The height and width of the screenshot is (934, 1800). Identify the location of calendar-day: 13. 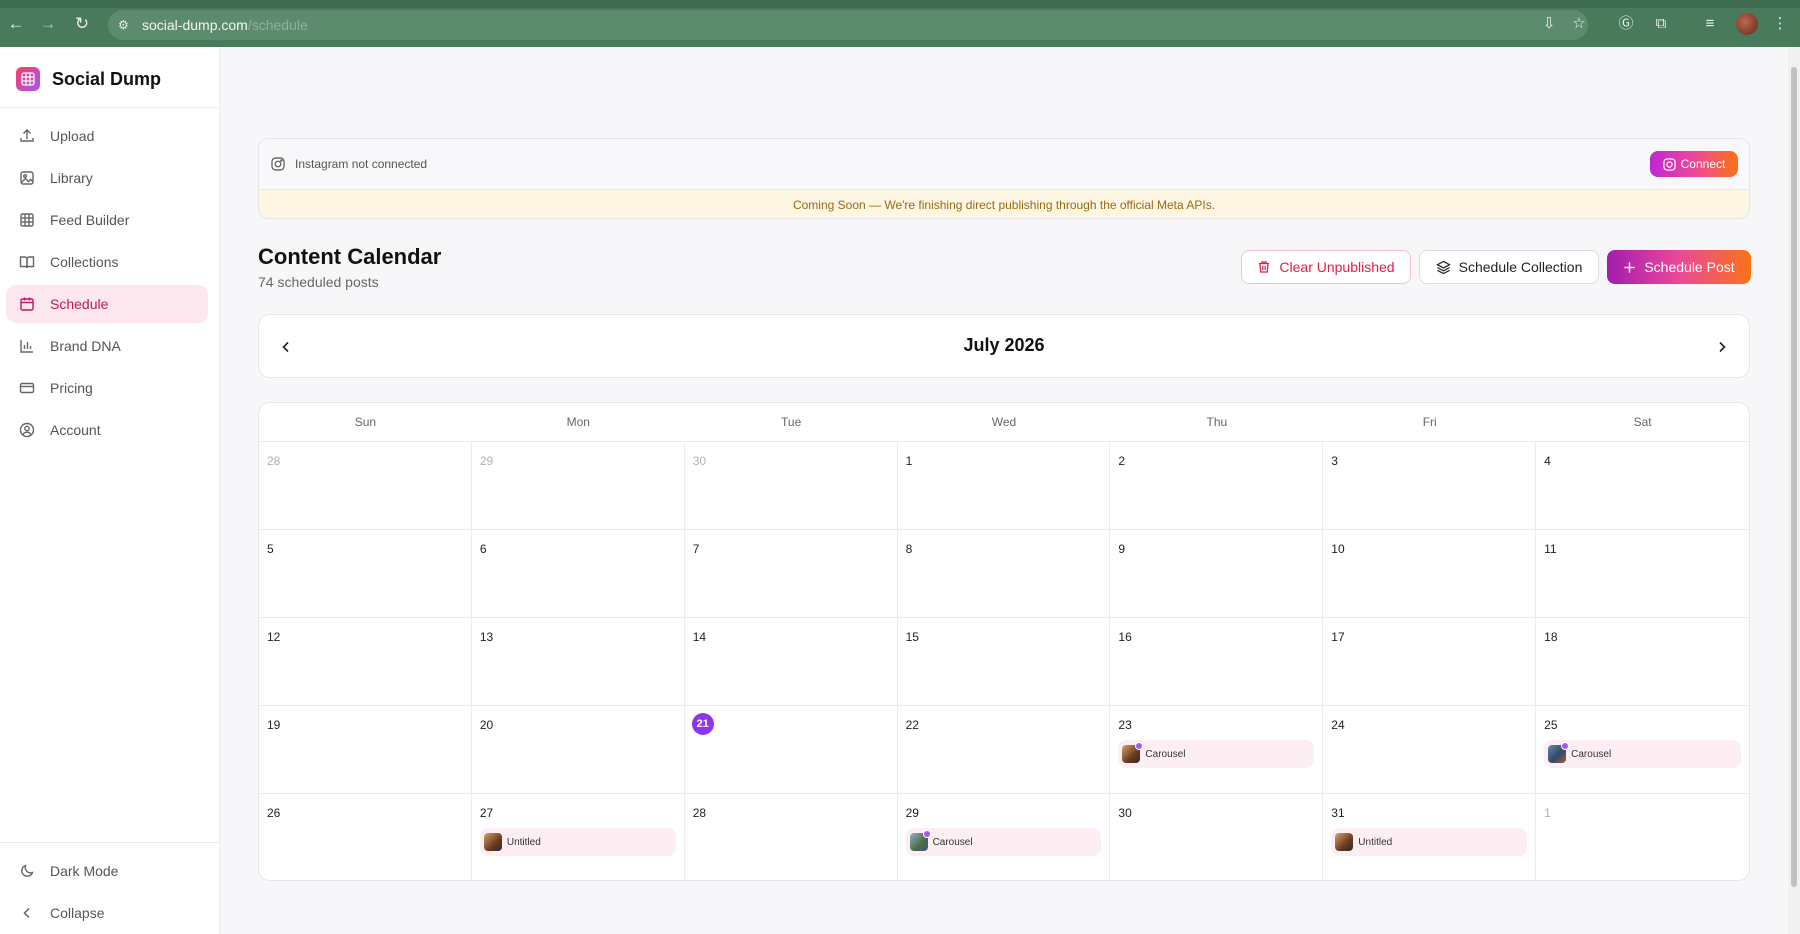
(578, 662).